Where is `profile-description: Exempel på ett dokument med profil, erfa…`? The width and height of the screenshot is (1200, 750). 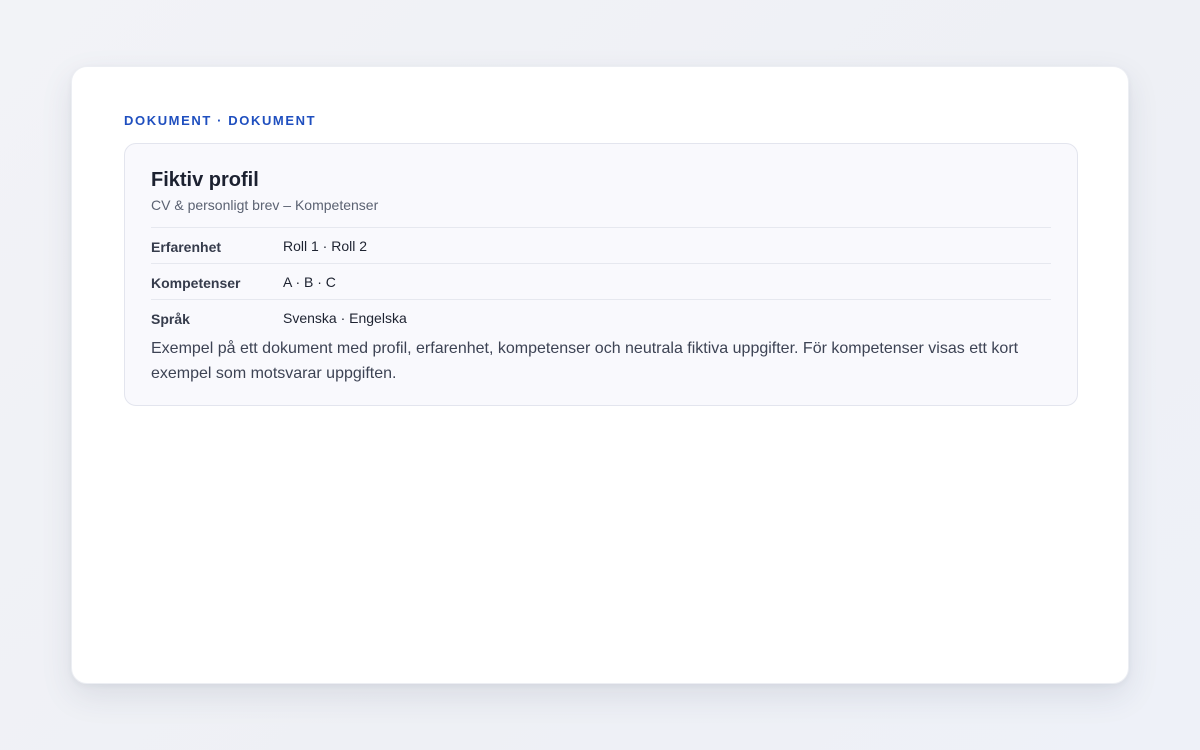
profile-description: Exempel på ett dokument med profil, erfa… is located at coordinates (585, 361).